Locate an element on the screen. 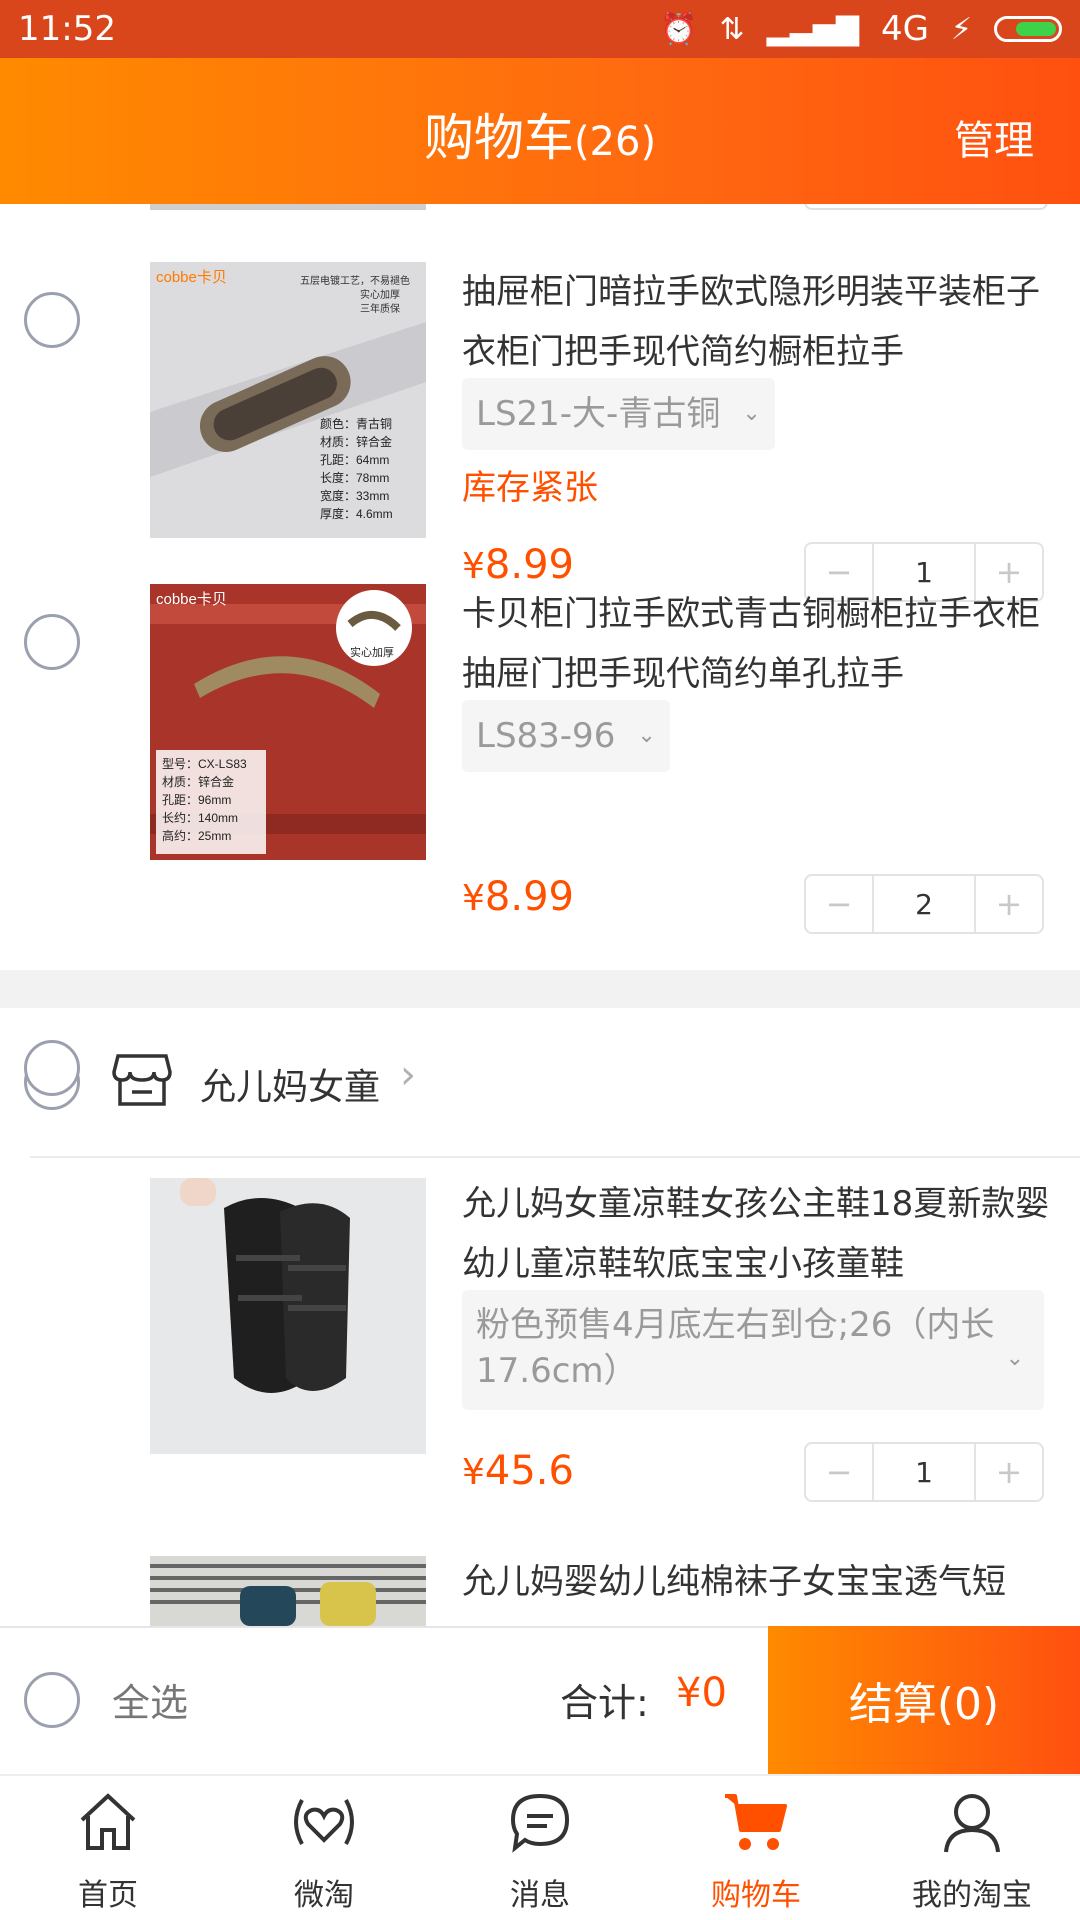 The height and width of the screenshot is (1920, 1080). charging-icon: ⚡ is located at coordinates (961, 29).